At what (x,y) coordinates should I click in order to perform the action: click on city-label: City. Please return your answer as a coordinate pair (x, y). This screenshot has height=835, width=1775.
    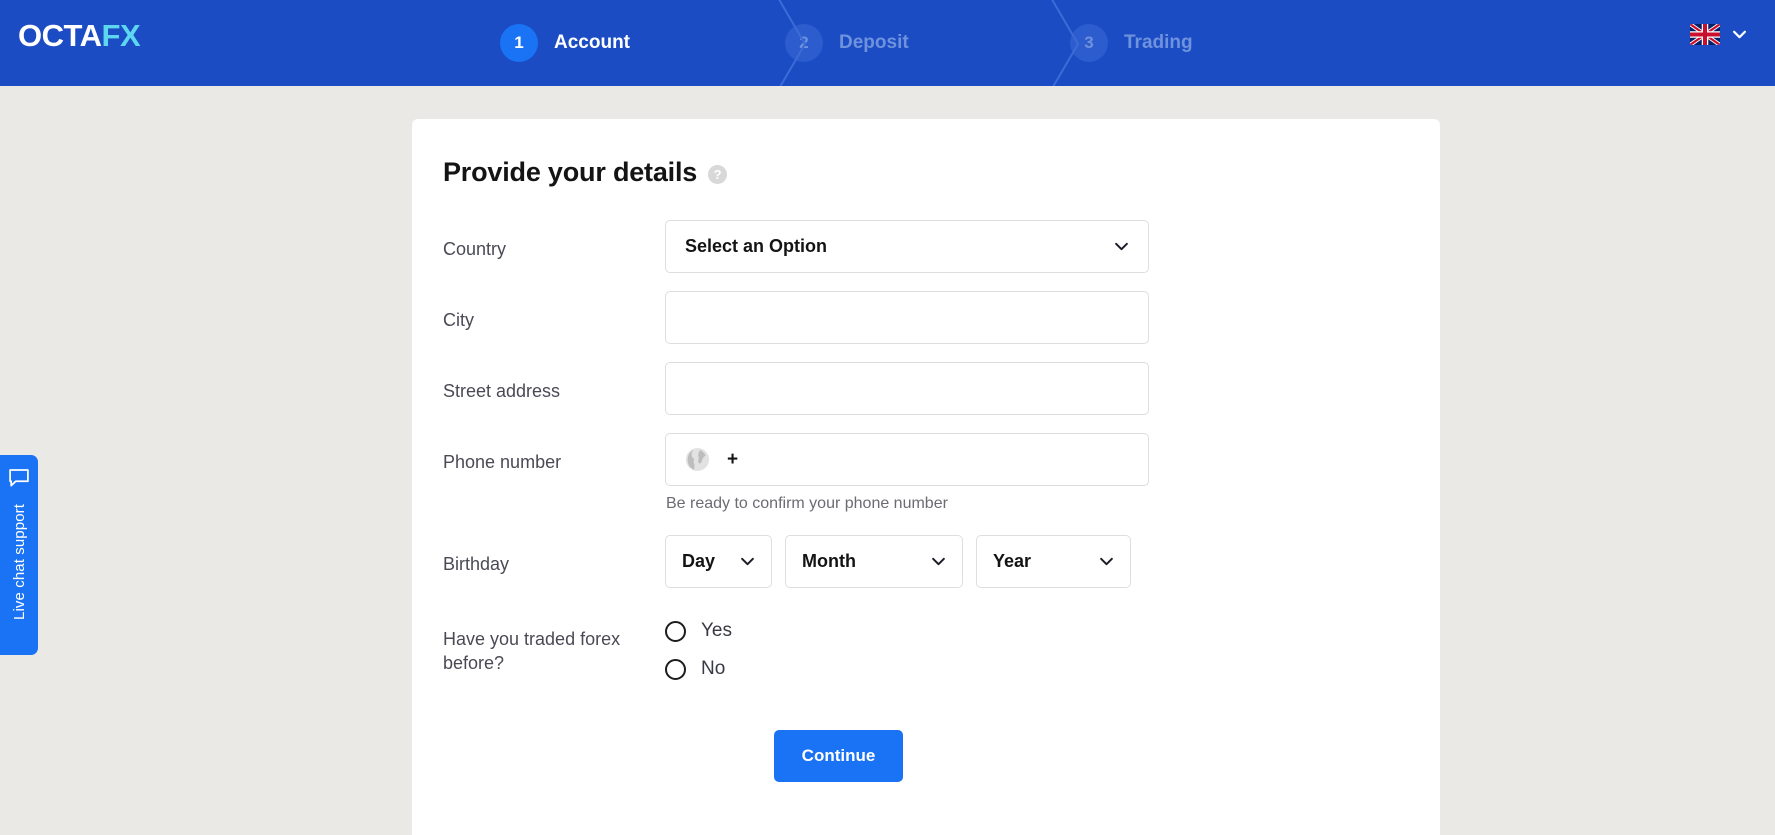
    Looking at the image, I should click on (458, 320).